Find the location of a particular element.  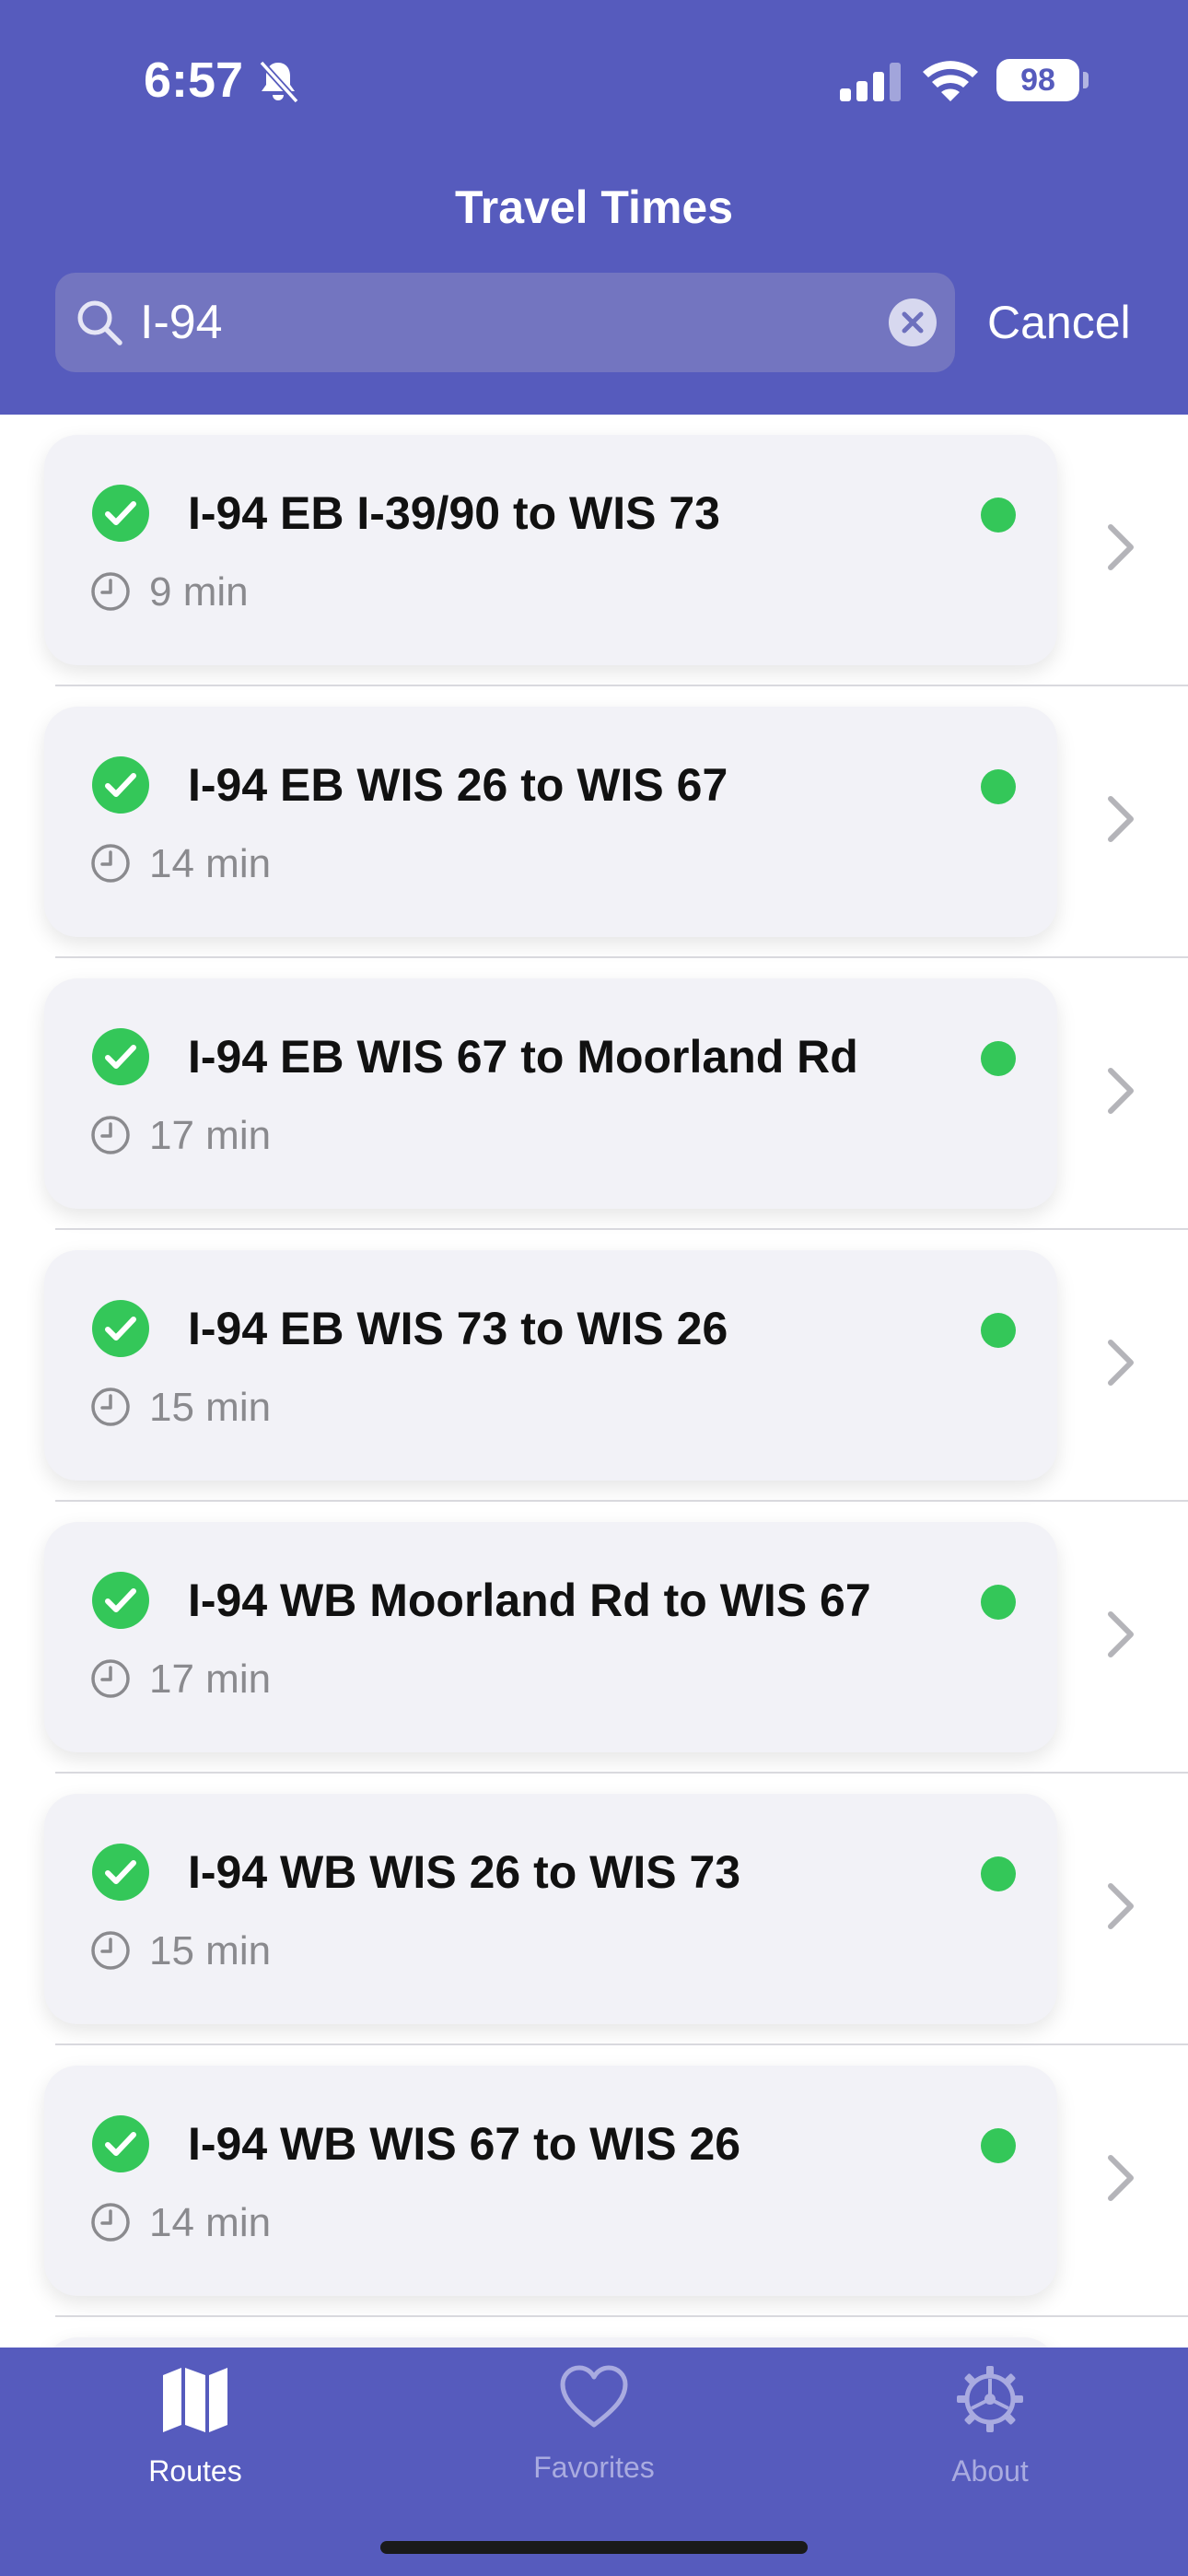

clear-icon is located at coordinates (913, 322).